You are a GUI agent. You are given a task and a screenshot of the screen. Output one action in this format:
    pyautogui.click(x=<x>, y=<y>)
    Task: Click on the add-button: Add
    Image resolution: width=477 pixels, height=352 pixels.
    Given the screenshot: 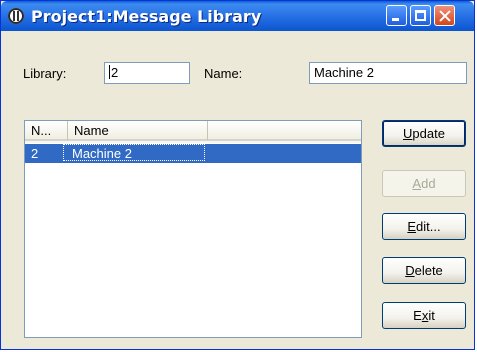 What is the action you would take?
    pyautogui.click(x=424, y=183)
    